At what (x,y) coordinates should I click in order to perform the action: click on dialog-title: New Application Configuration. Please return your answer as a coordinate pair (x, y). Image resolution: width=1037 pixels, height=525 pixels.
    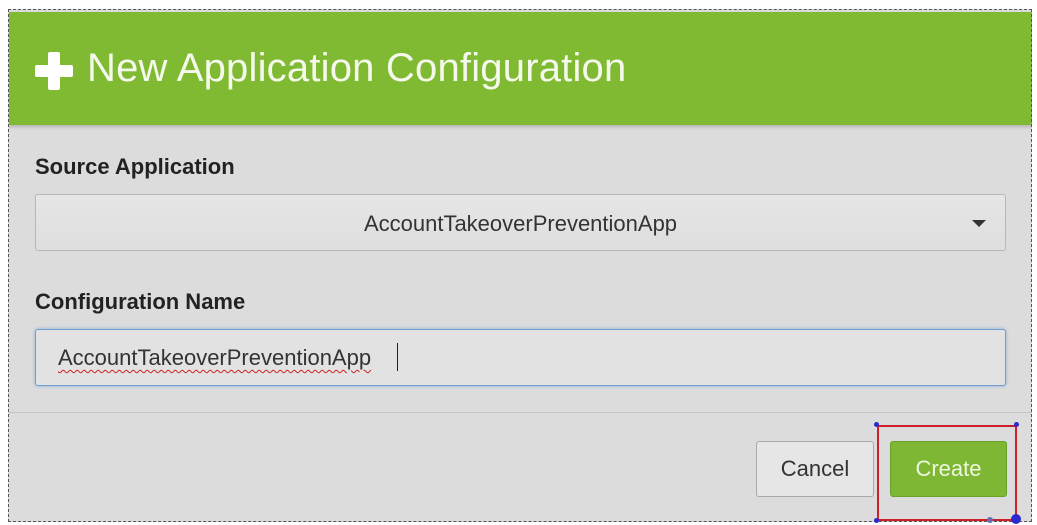
    Looking at the image, I should click on (357, 68).